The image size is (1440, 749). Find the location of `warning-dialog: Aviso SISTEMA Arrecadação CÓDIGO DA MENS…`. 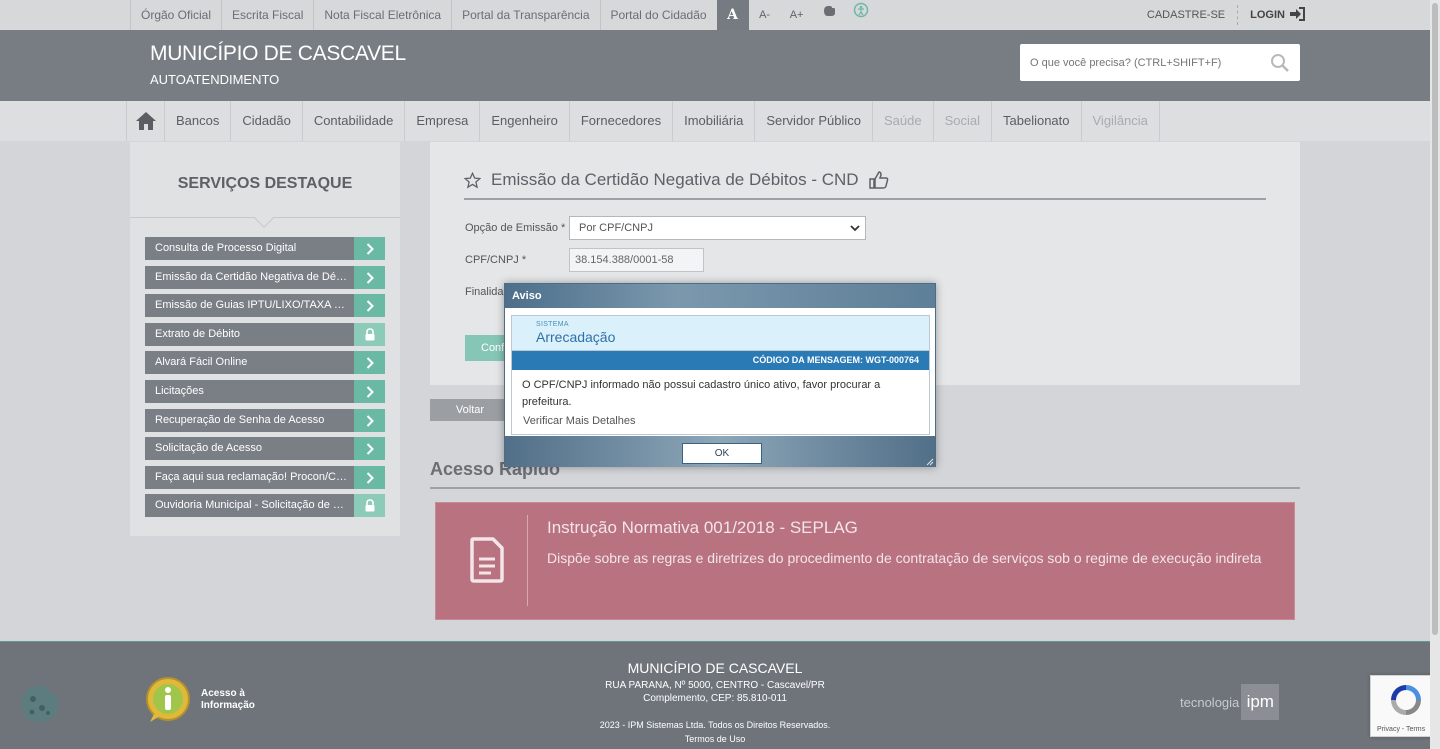

warning-dialog: Aviso SISTEMA Arrecadação CÓDIGO DA MENS… is located at coordinates (720, 375).